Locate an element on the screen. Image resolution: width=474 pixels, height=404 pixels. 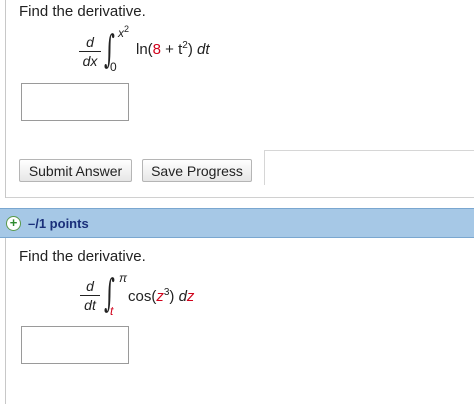
upper-limit: x2 is located at coordinates (123, 32).